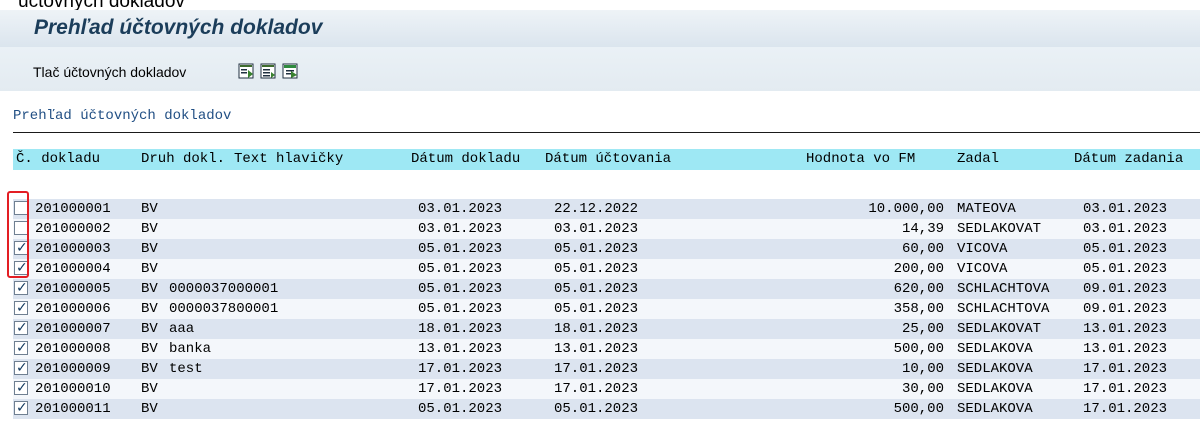  I want to click on amount-cell: 500,00, so click(918, 409).